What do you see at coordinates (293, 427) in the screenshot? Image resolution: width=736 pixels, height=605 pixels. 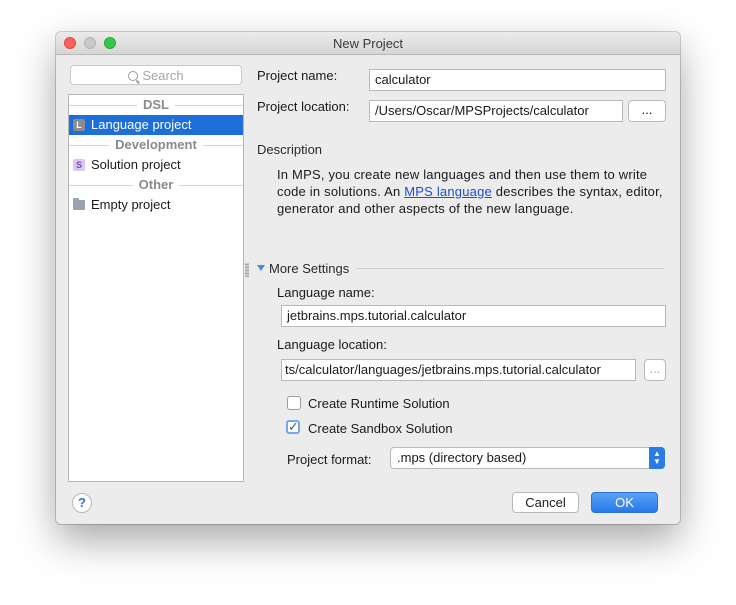 I see `create-sandbox-checkbox` at bounding box center [293, 427].